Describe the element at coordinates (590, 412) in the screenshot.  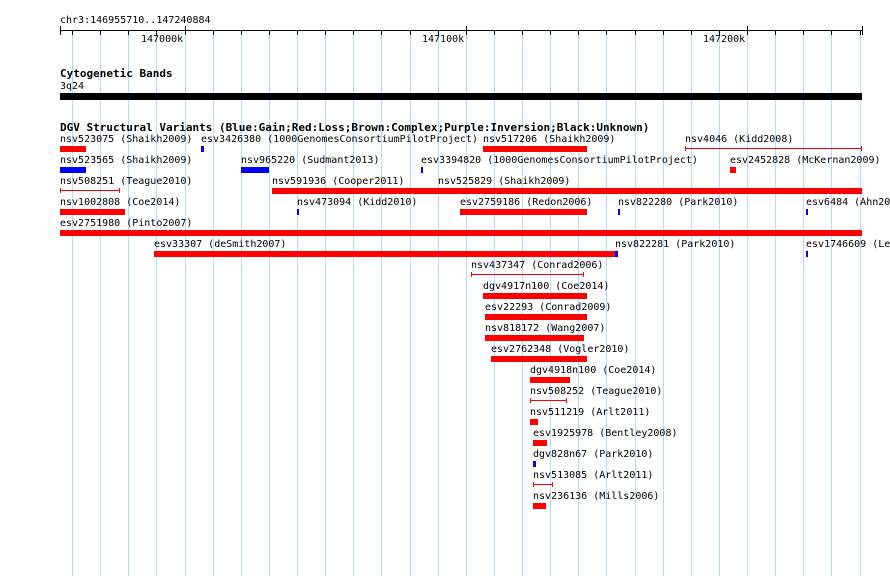
I see `variant-label: nsv511219 (Arlt2011)` at that location.